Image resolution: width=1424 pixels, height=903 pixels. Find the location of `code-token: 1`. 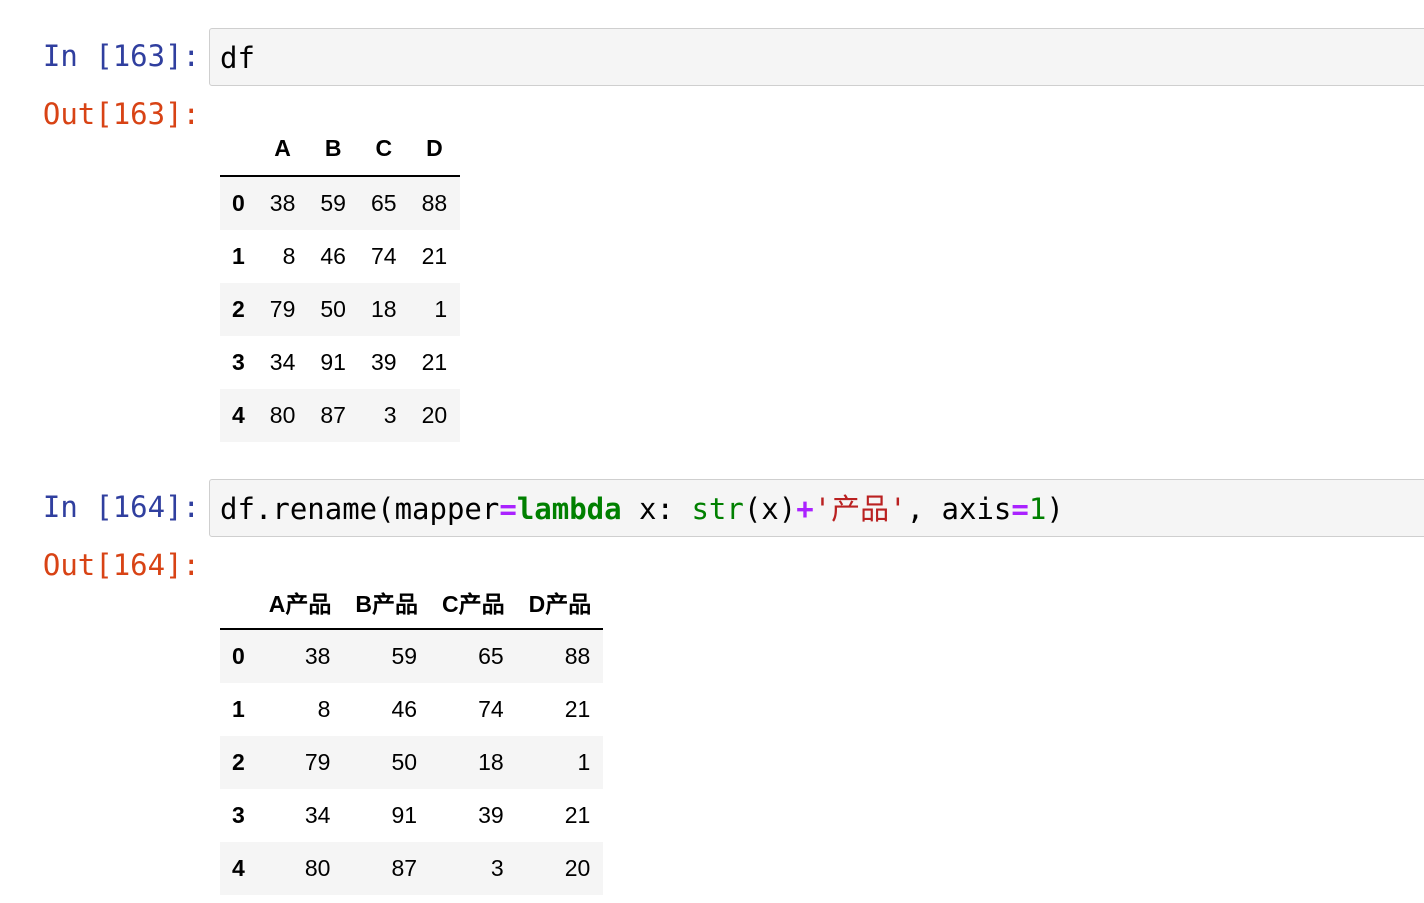

code-token: 1 is located at coordinates (1037, 509).